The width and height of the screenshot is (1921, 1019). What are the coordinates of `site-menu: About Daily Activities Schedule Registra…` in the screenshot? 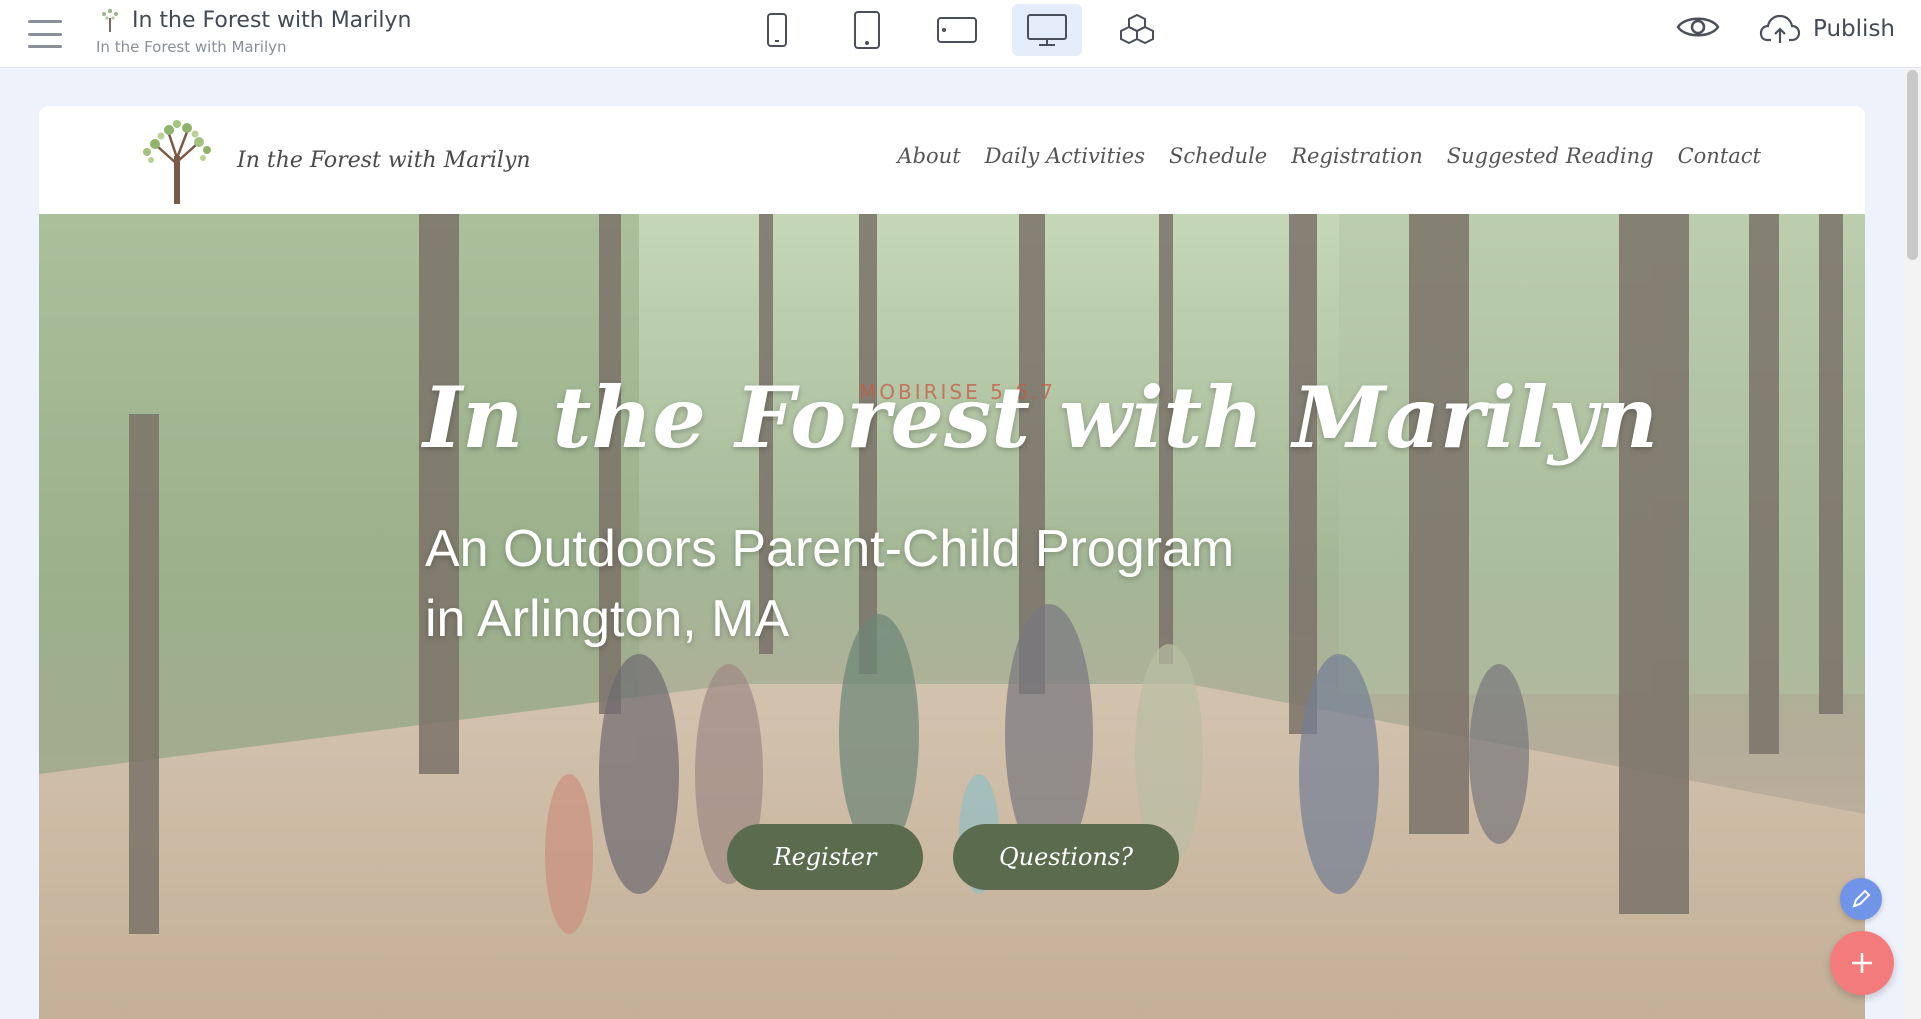 It's located at (1329, 156).